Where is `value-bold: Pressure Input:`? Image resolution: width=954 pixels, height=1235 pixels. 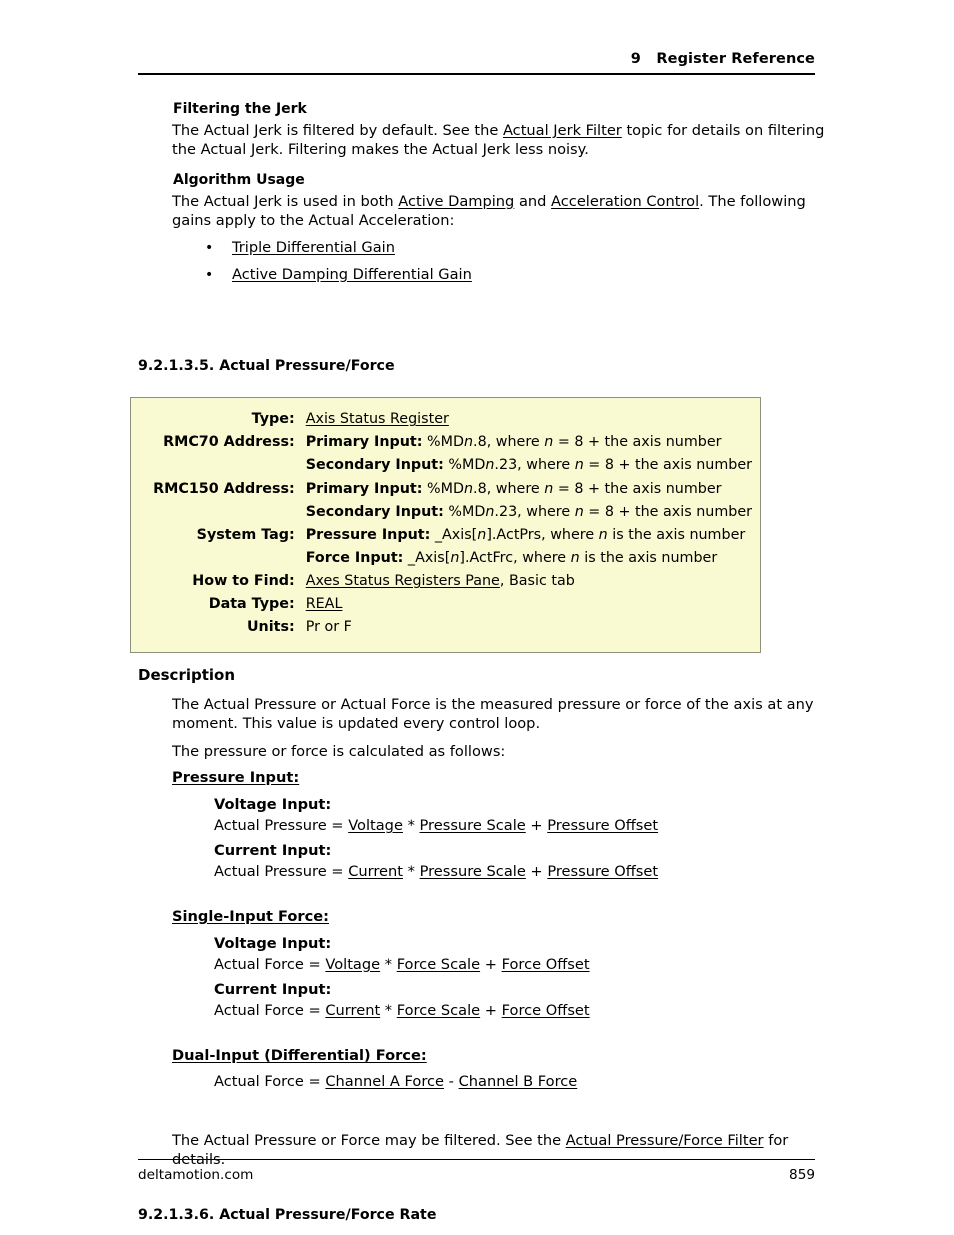 value-bold: Pressure Input: is located at coordinates (368, 534).